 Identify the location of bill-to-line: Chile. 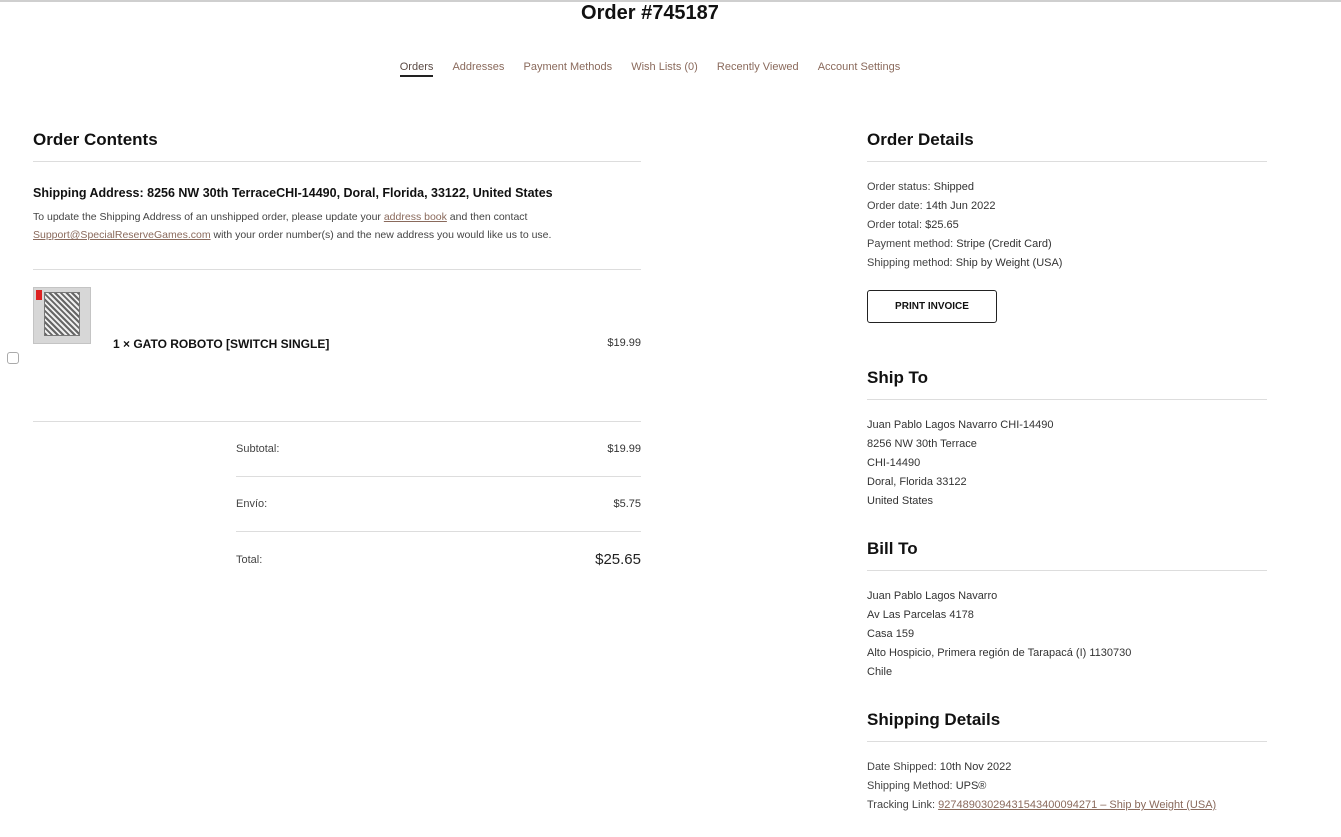
(880, 672).